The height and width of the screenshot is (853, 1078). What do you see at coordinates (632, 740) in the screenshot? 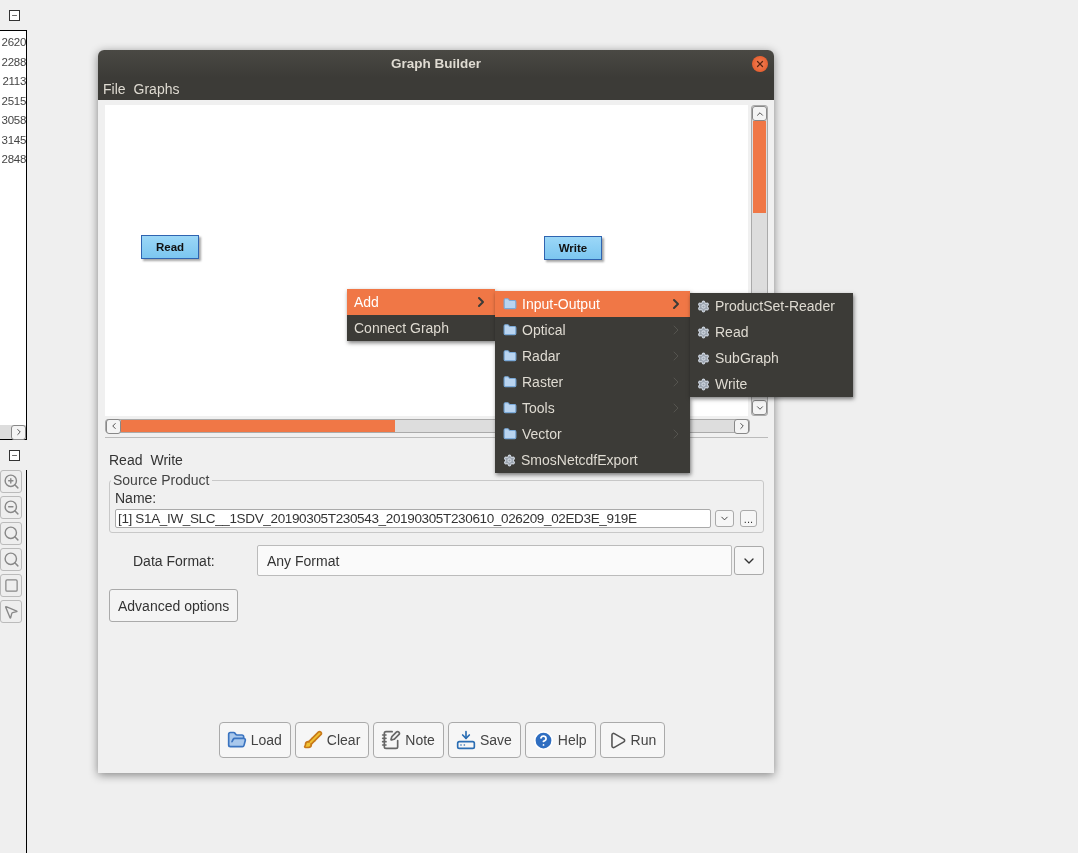
I see `run-button: Run` at bounding box center [632, 740].